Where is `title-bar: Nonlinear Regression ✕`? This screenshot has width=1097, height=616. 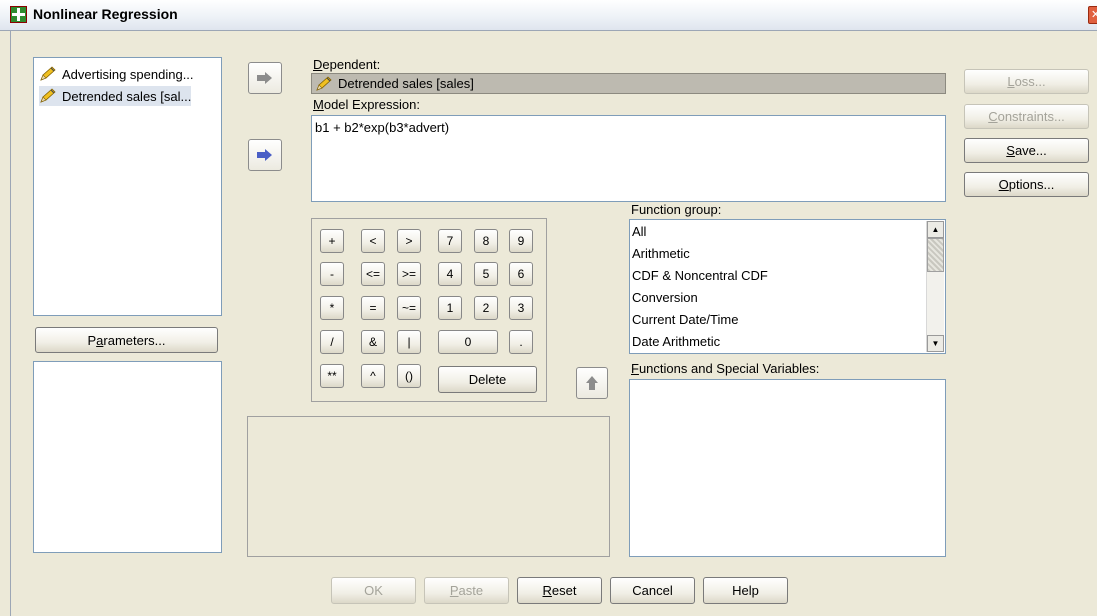 title-bar: Nonlinear Regression ✕ is located at coordinates (548, 15).